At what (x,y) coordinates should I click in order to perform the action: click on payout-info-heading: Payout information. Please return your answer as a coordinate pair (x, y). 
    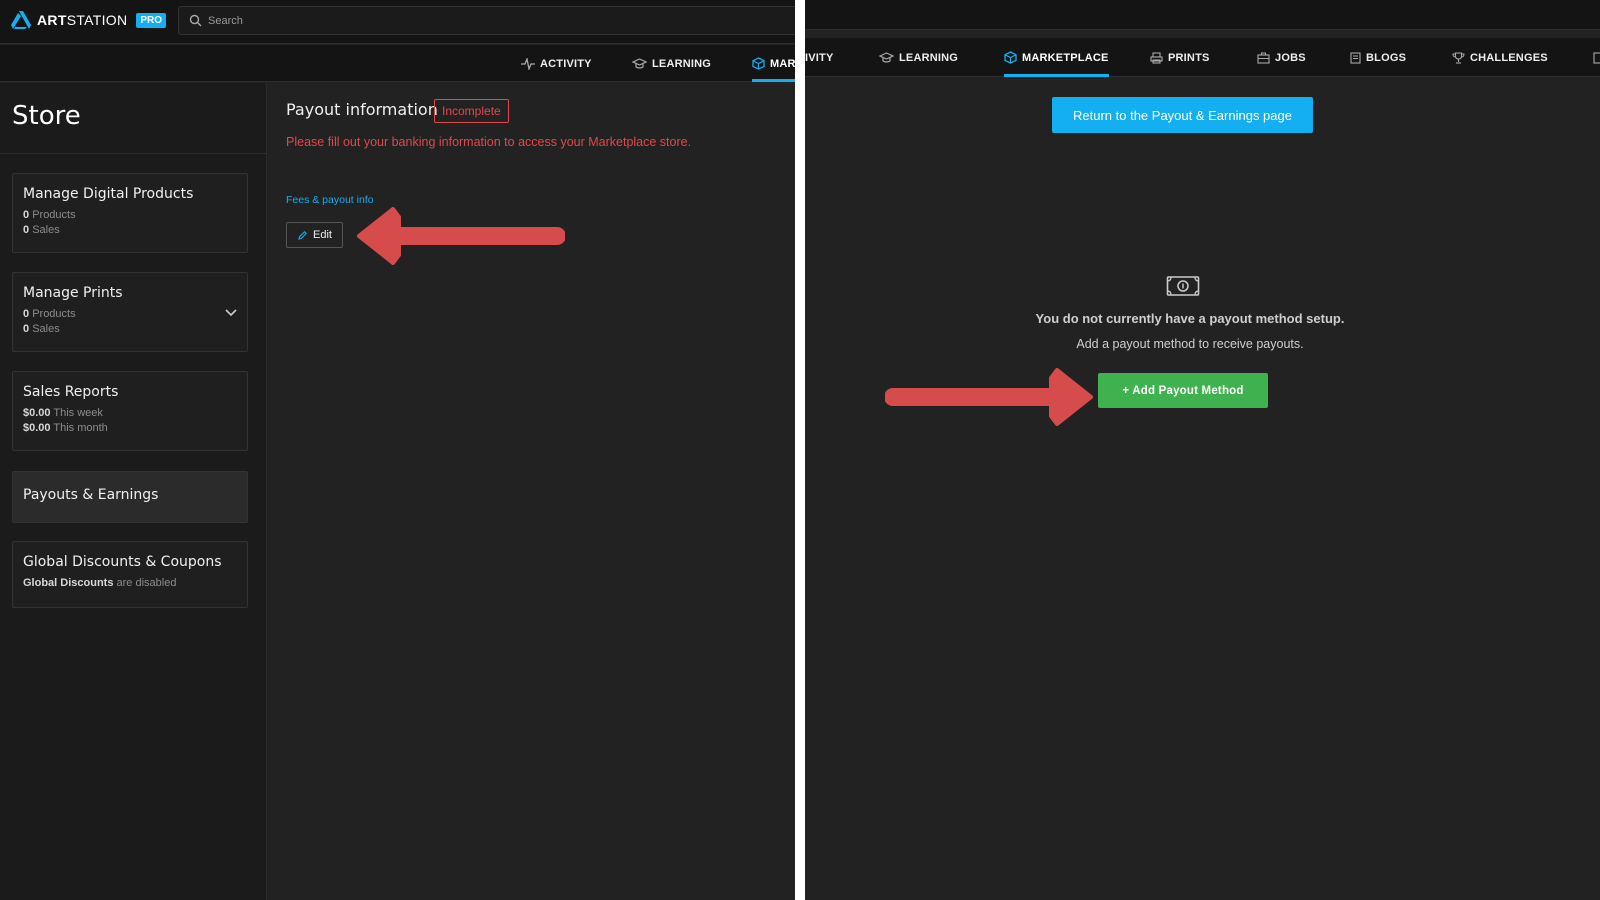
    Looking at the image, I should click on (362, 109).